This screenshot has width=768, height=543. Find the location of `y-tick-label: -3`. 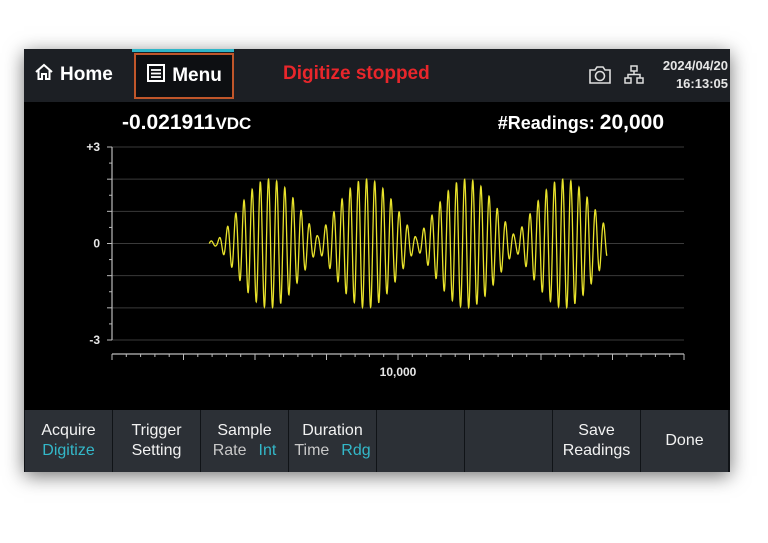

y-tick-label: -3 is located at coordinates (94, 340).